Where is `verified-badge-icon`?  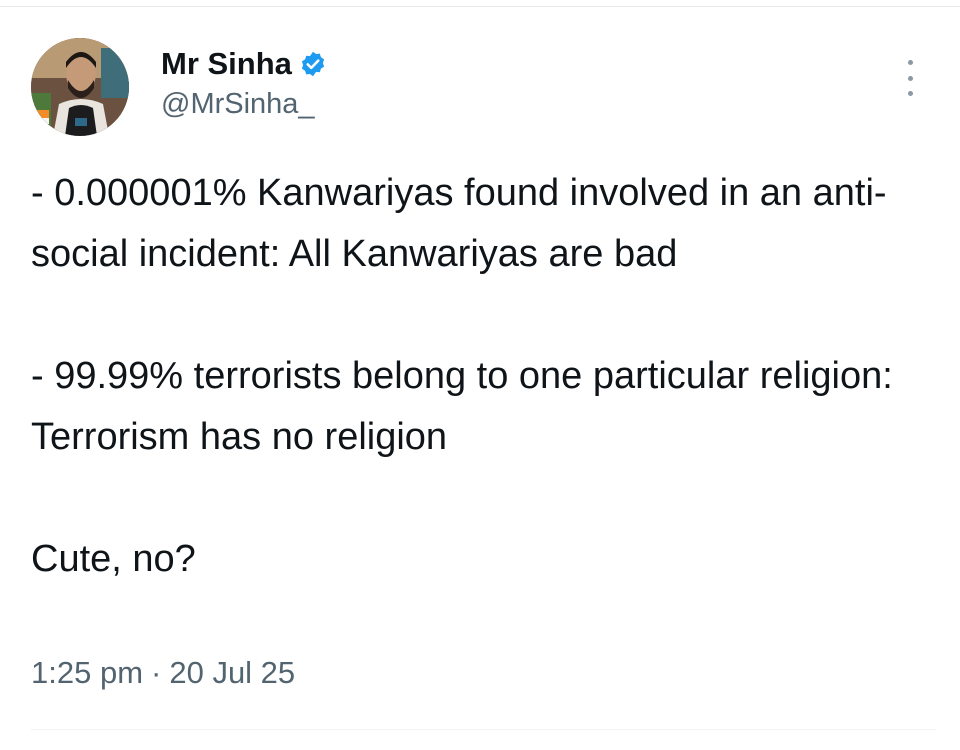
verified-badge-icon is located at coordinates (313, 64).